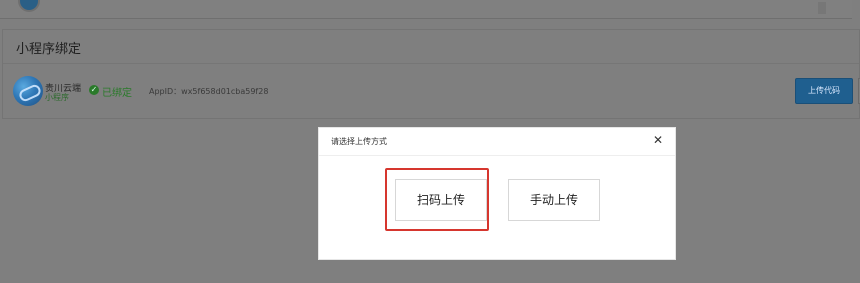 This screenshot has width=860, height=283. I want to click on app-logo-icon, so click(28, 91).